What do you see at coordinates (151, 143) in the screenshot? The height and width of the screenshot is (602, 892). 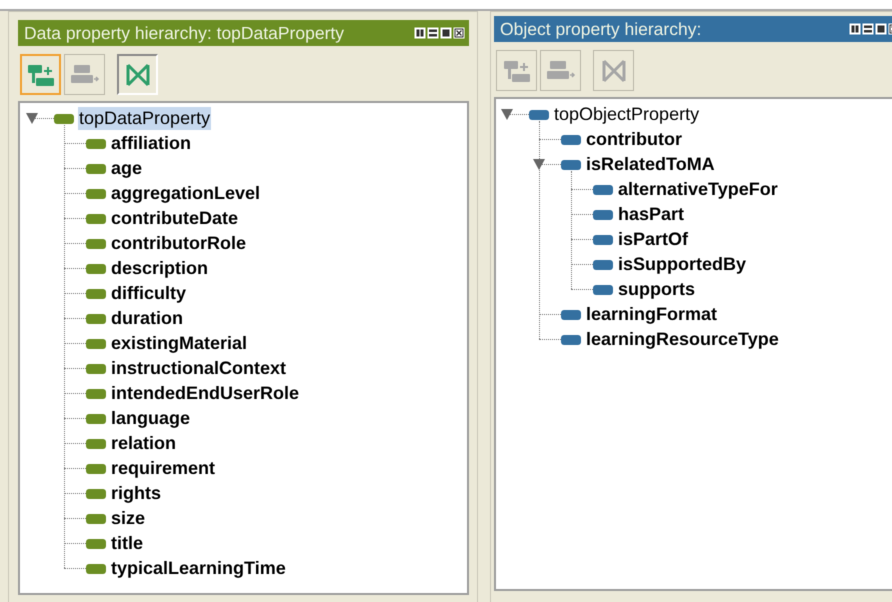 I see `tree-item: affiliation` at bounding box center [151, 143].